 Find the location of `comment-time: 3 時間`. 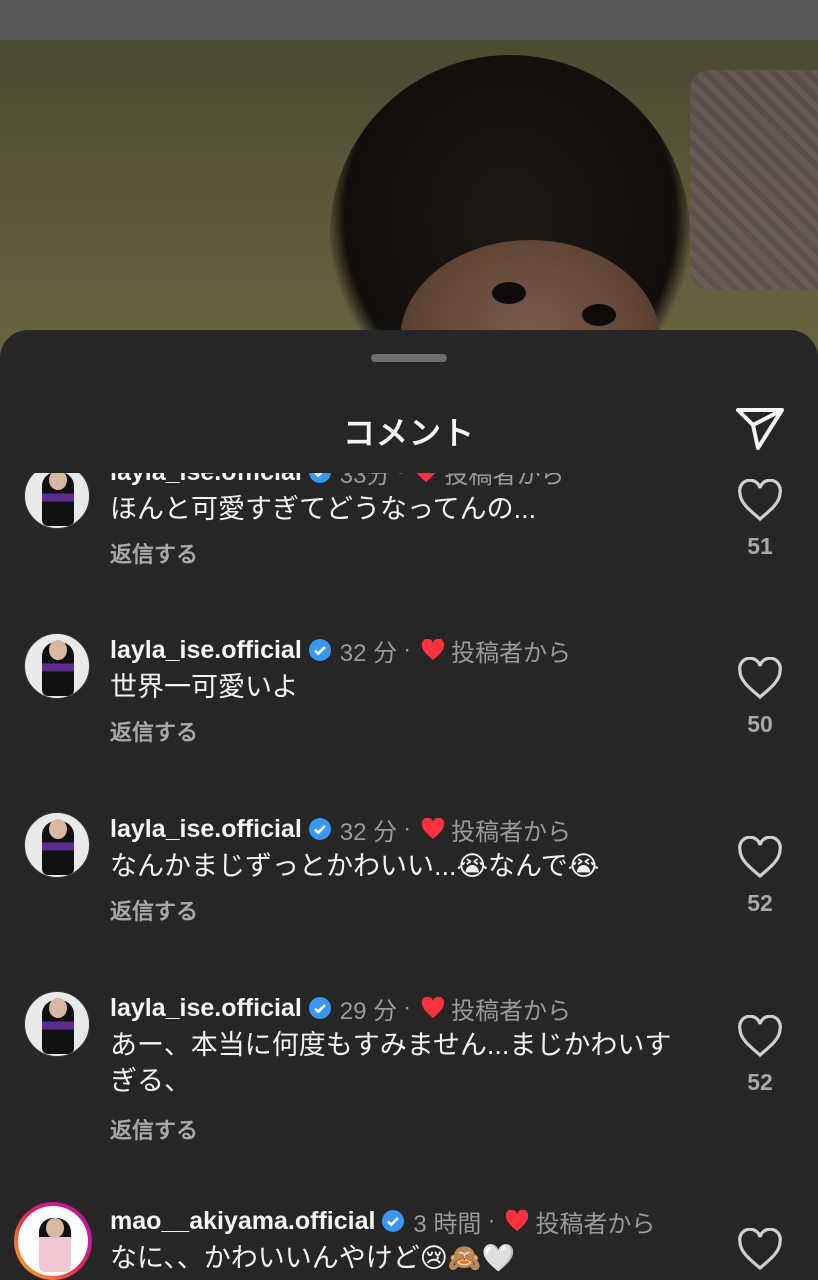

comment-time: 3 時間 is located at coordinates (447, 1224).